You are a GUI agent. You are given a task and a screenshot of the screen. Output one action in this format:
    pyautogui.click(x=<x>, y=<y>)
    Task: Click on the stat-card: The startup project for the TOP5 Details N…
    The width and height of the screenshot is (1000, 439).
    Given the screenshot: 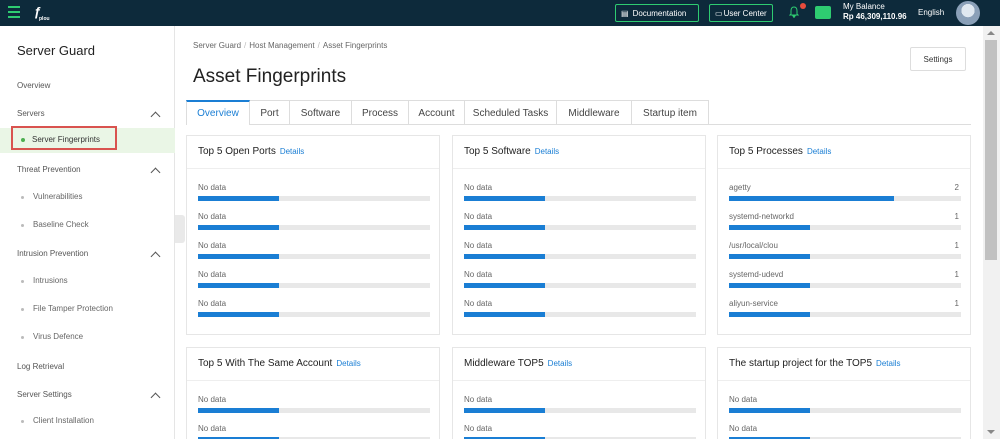 What is the action you would take?
    pyautogui.click(x=844, y=393)
    